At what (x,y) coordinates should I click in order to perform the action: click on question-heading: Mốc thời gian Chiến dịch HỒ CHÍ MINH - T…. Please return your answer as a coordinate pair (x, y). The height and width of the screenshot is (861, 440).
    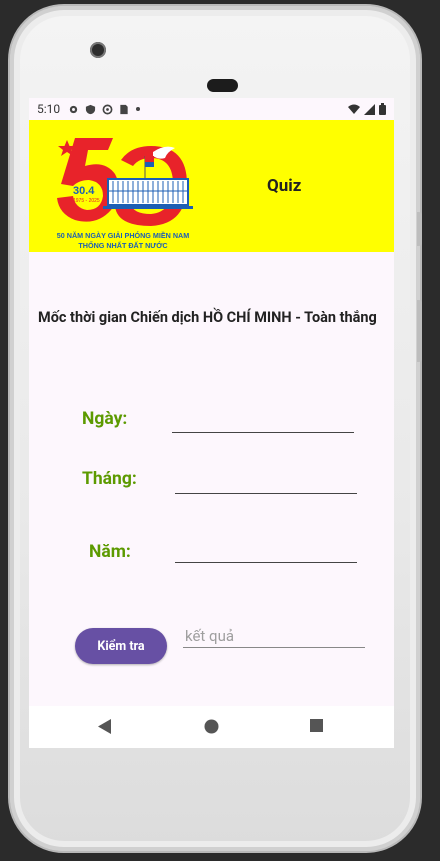
    Looking at the image, I should click on (207, 317).